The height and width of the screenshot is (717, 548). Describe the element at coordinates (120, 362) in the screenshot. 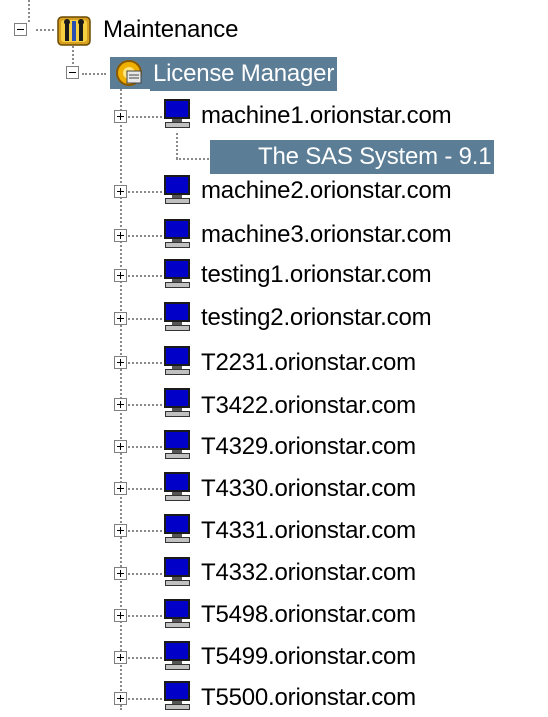

I see `expand-t2231-toggle` at that location.